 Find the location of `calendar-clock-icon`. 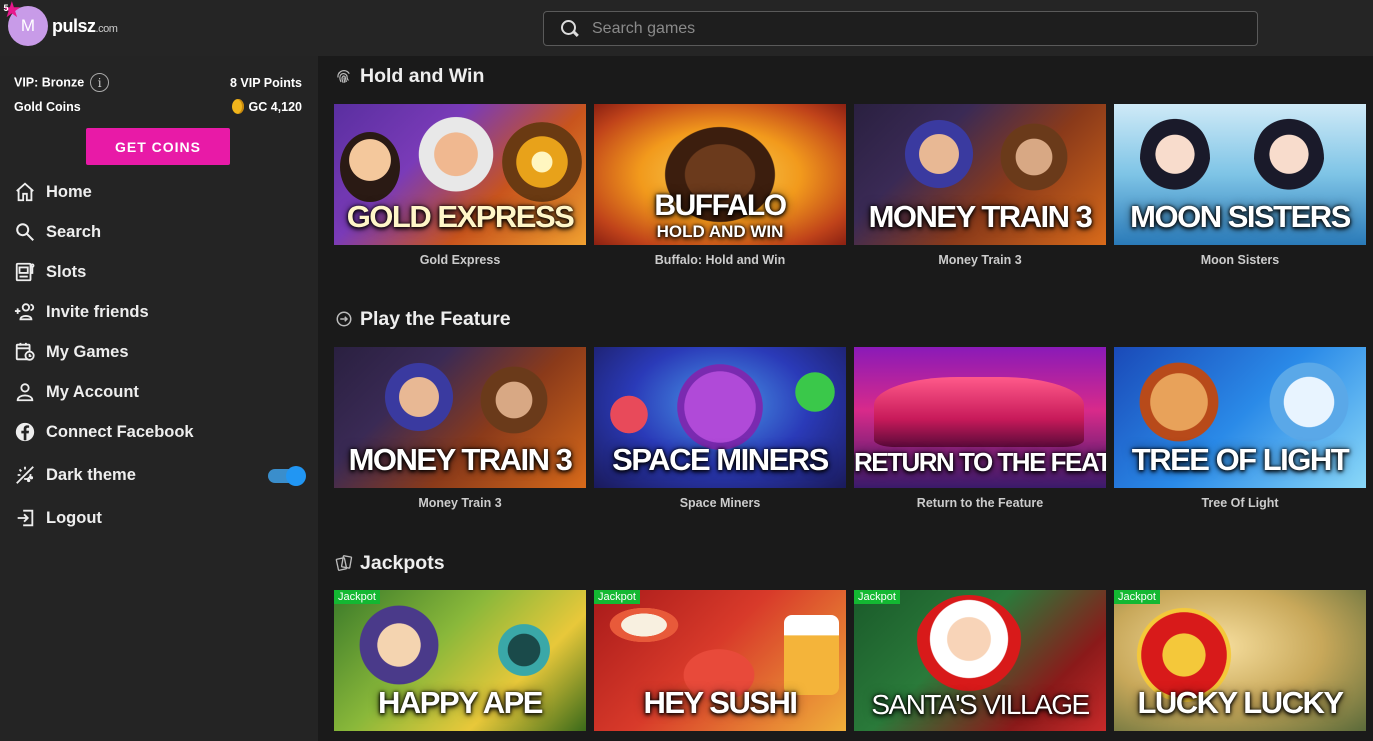

calendar-clock-icon is located at coordinates (25, 352).